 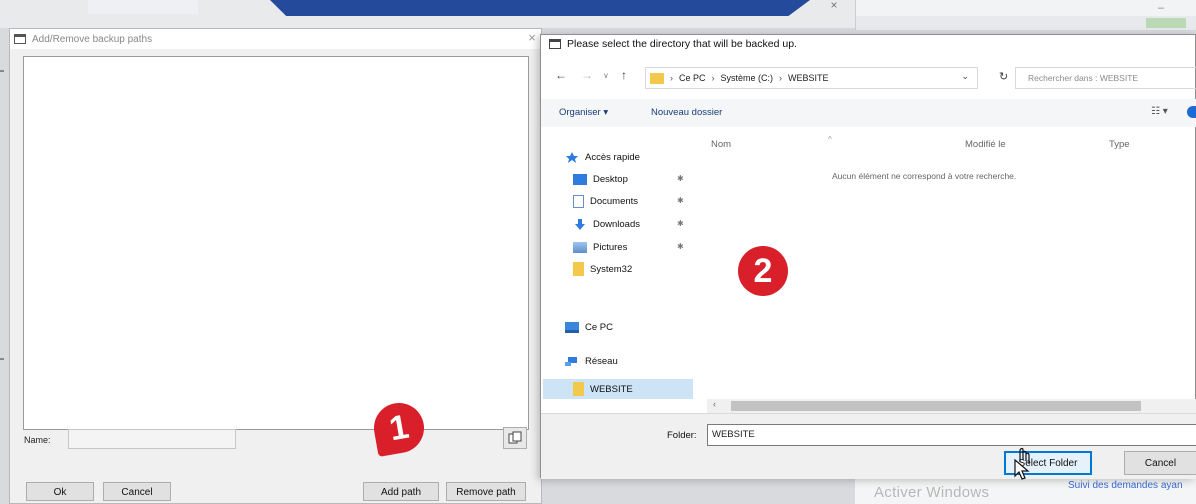 I want to click on organize-menu: Organiser ▾, so click(x=583, y=112).